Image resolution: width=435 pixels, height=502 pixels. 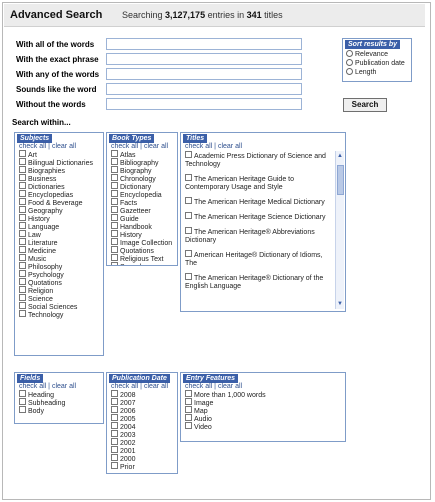 What do you see at coordinates (60, 402) in the screenshot?
I see `field-item: Subheading` at bounding box center [60, 402].